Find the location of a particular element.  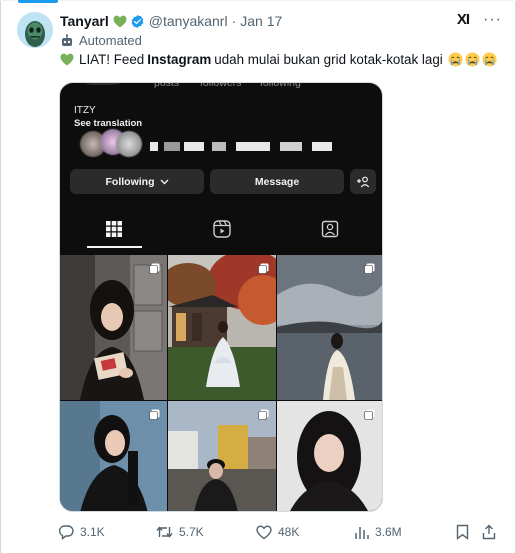

top-accent-bar is located at coordinates (38, 1).